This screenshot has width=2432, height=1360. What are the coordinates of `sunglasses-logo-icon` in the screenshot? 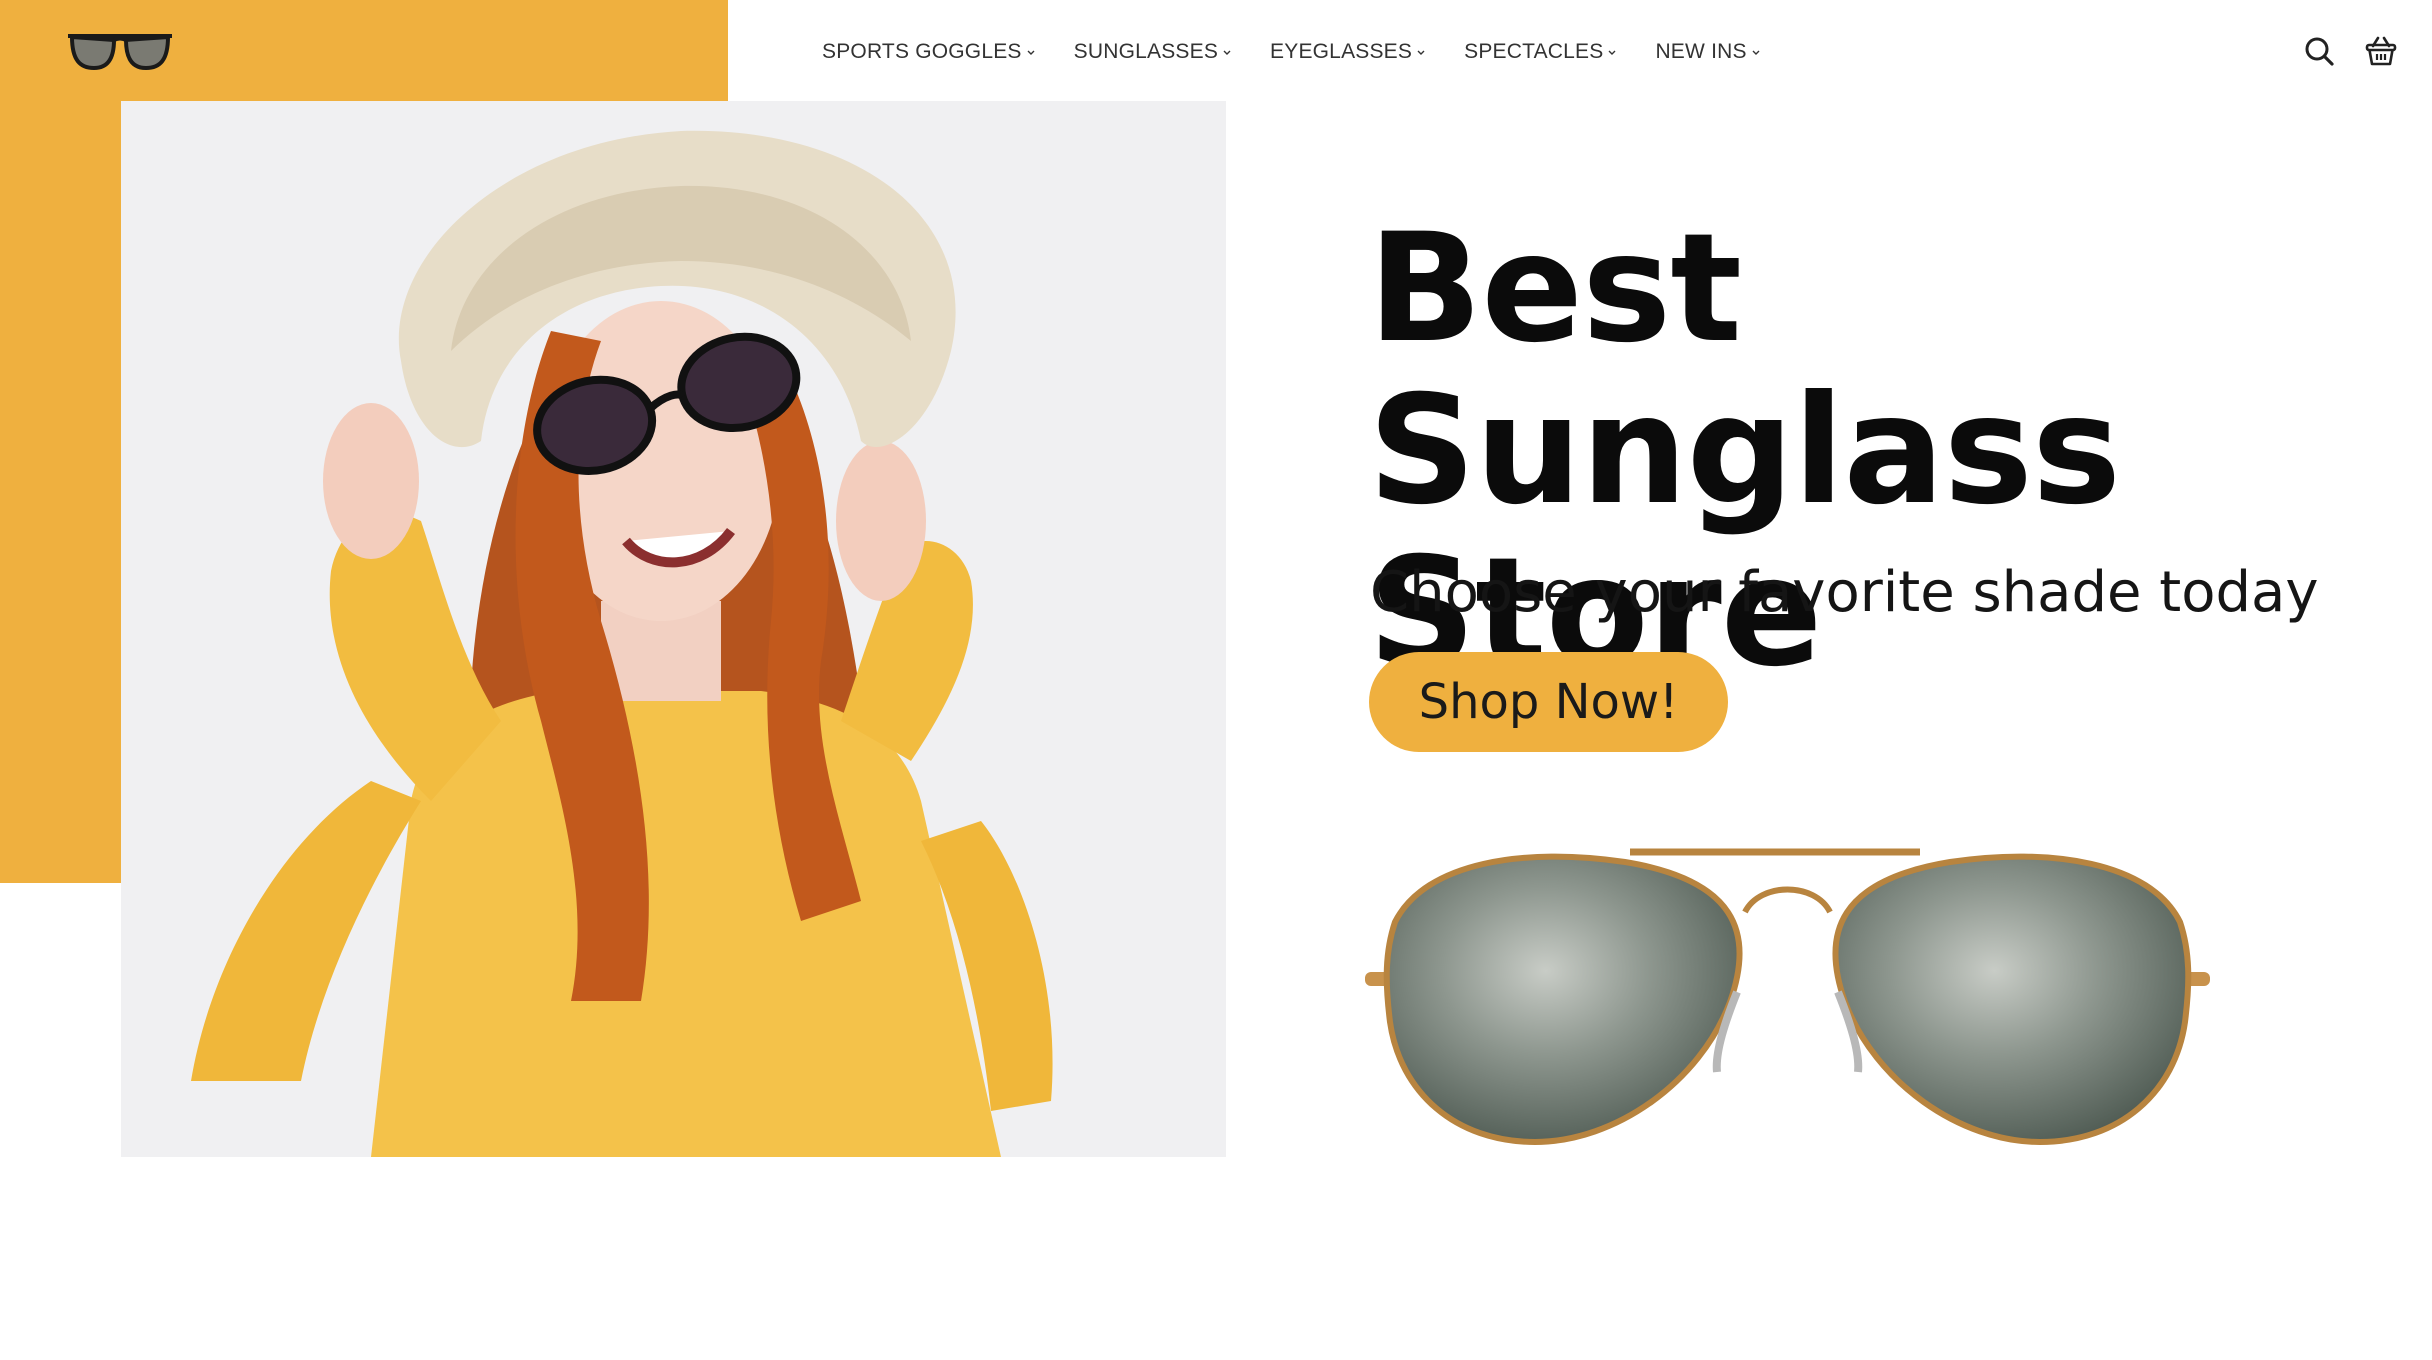 It's located at (120, 52).